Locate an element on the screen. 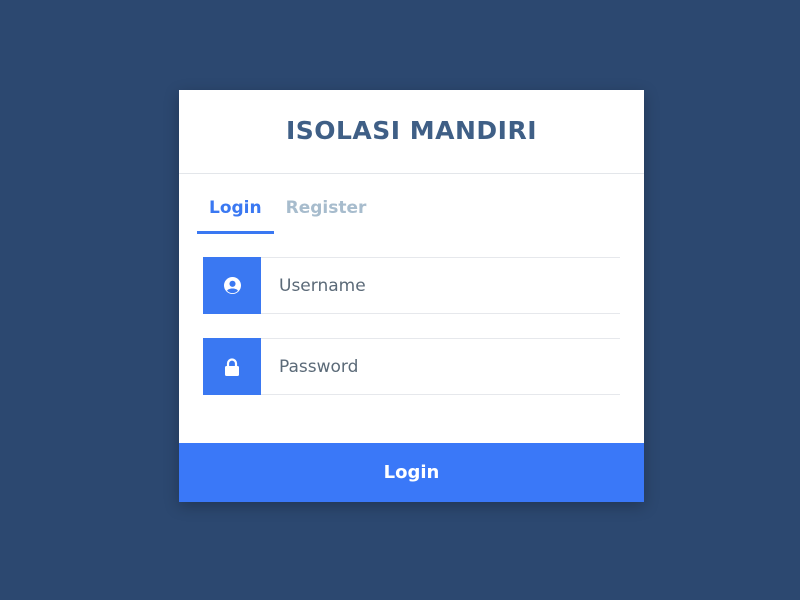 Image resolution: width=800 pixels, height=600 pixels. username-field is located at coordinates (411, 285).